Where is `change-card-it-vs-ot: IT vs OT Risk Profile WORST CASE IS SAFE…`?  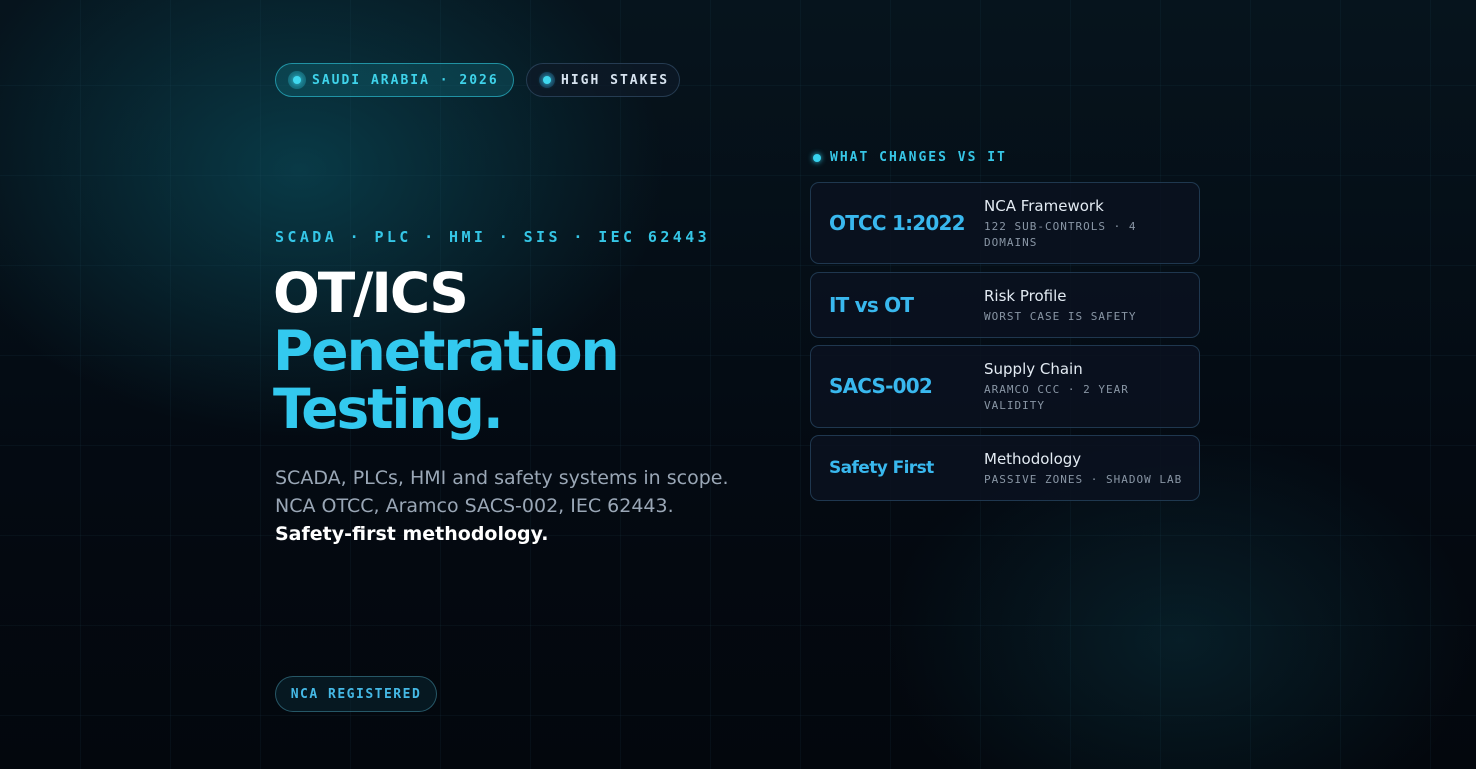 change-card-it-vs-ot: IT vs OT Risk Profile WORST CASE IS SAFE… is located at coordinates (1005, 305).